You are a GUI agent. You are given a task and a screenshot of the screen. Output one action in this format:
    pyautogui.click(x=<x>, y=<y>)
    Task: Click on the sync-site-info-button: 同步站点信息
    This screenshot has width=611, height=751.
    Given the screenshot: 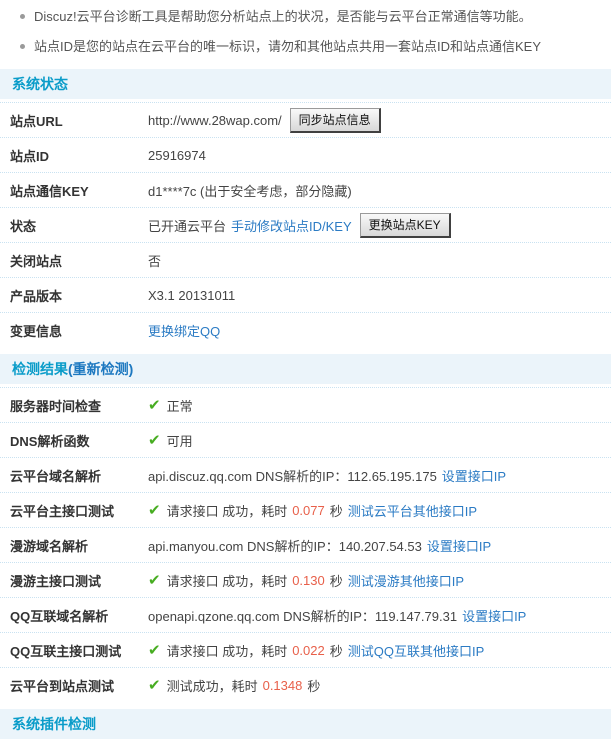 What is the action you would take?
    pyautogui.click(x=335, y=120)
    